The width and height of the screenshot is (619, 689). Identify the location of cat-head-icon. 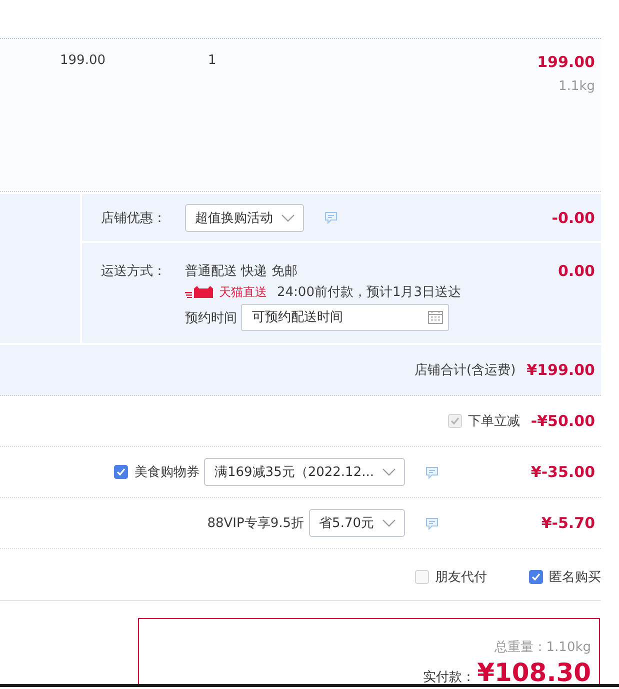
(200, 292).